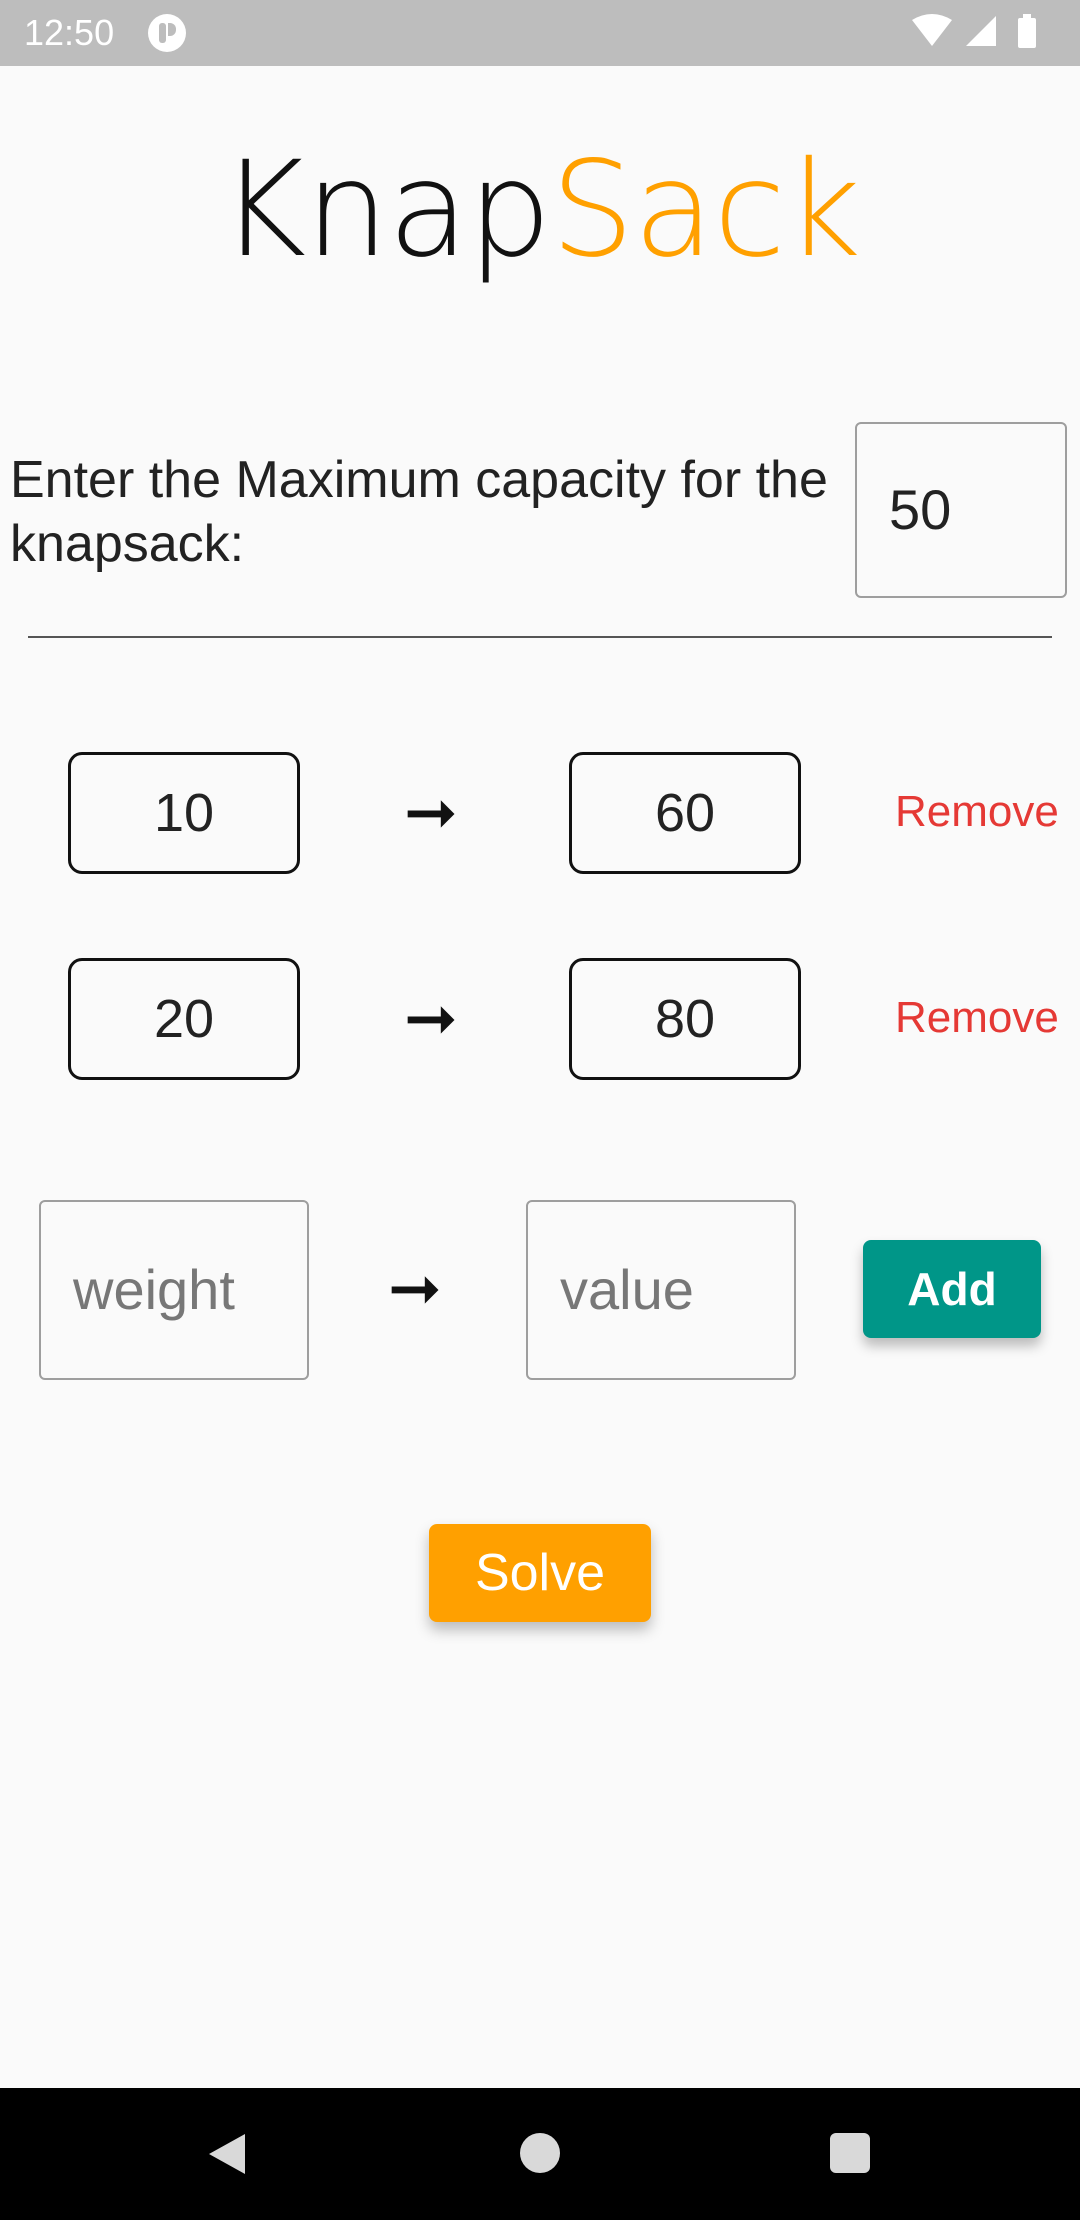  What do you see at coordinates (661, 1290) in the screenshot?
I see `value-input: value` at bounding box center [661, 1290].